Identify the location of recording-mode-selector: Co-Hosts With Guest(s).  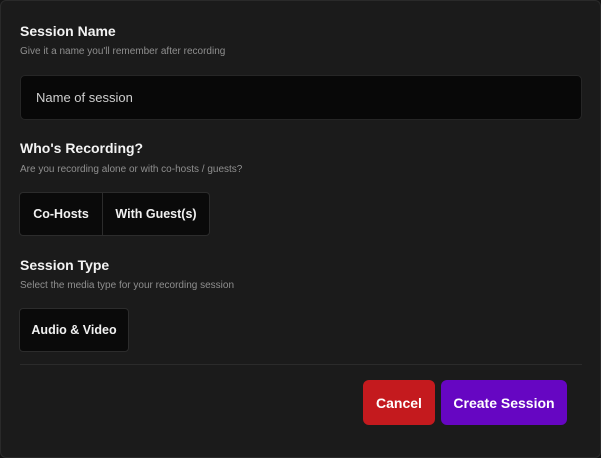
(114, 214).